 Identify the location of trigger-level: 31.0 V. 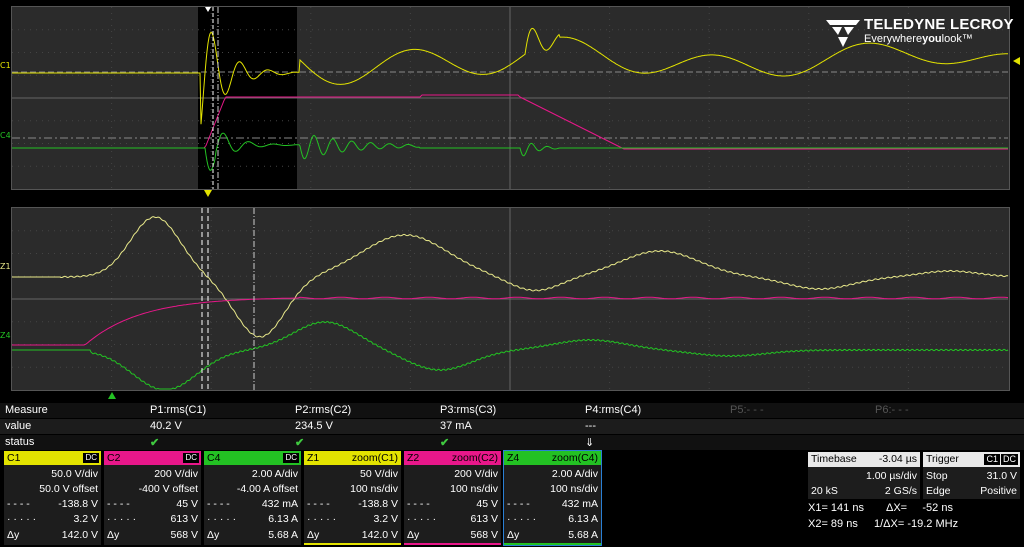
(1001, 476).